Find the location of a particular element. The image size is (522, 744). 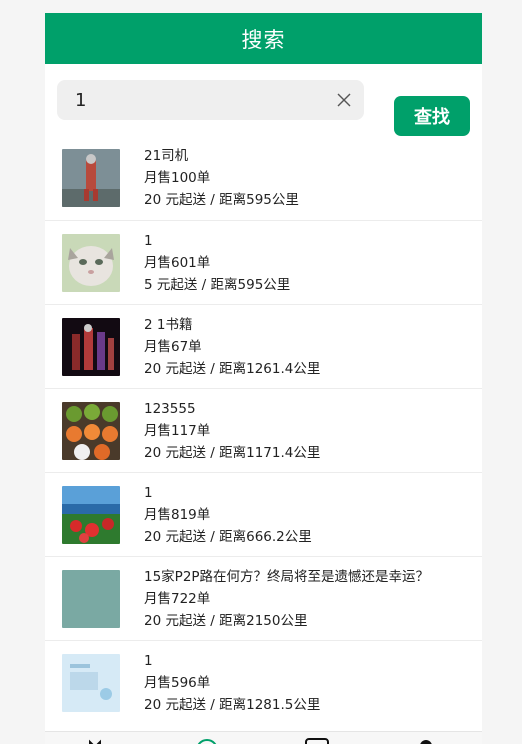

delivery-info: 20 元起送 / 距离1261.4公里 is located at coordinates (232, 368).